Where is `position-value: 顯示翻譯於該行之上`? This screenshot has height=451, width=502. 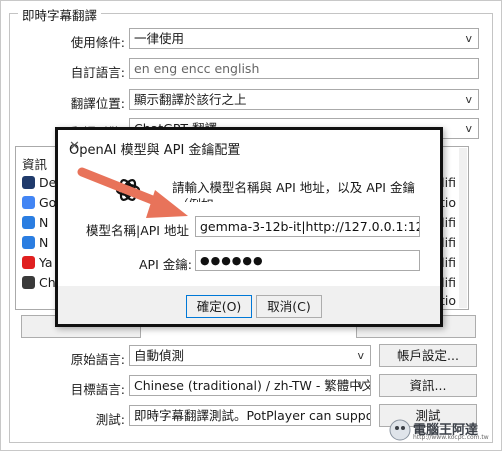
position-value: 顯示翻譯於該行之上 is located at coordinates (190, 99).